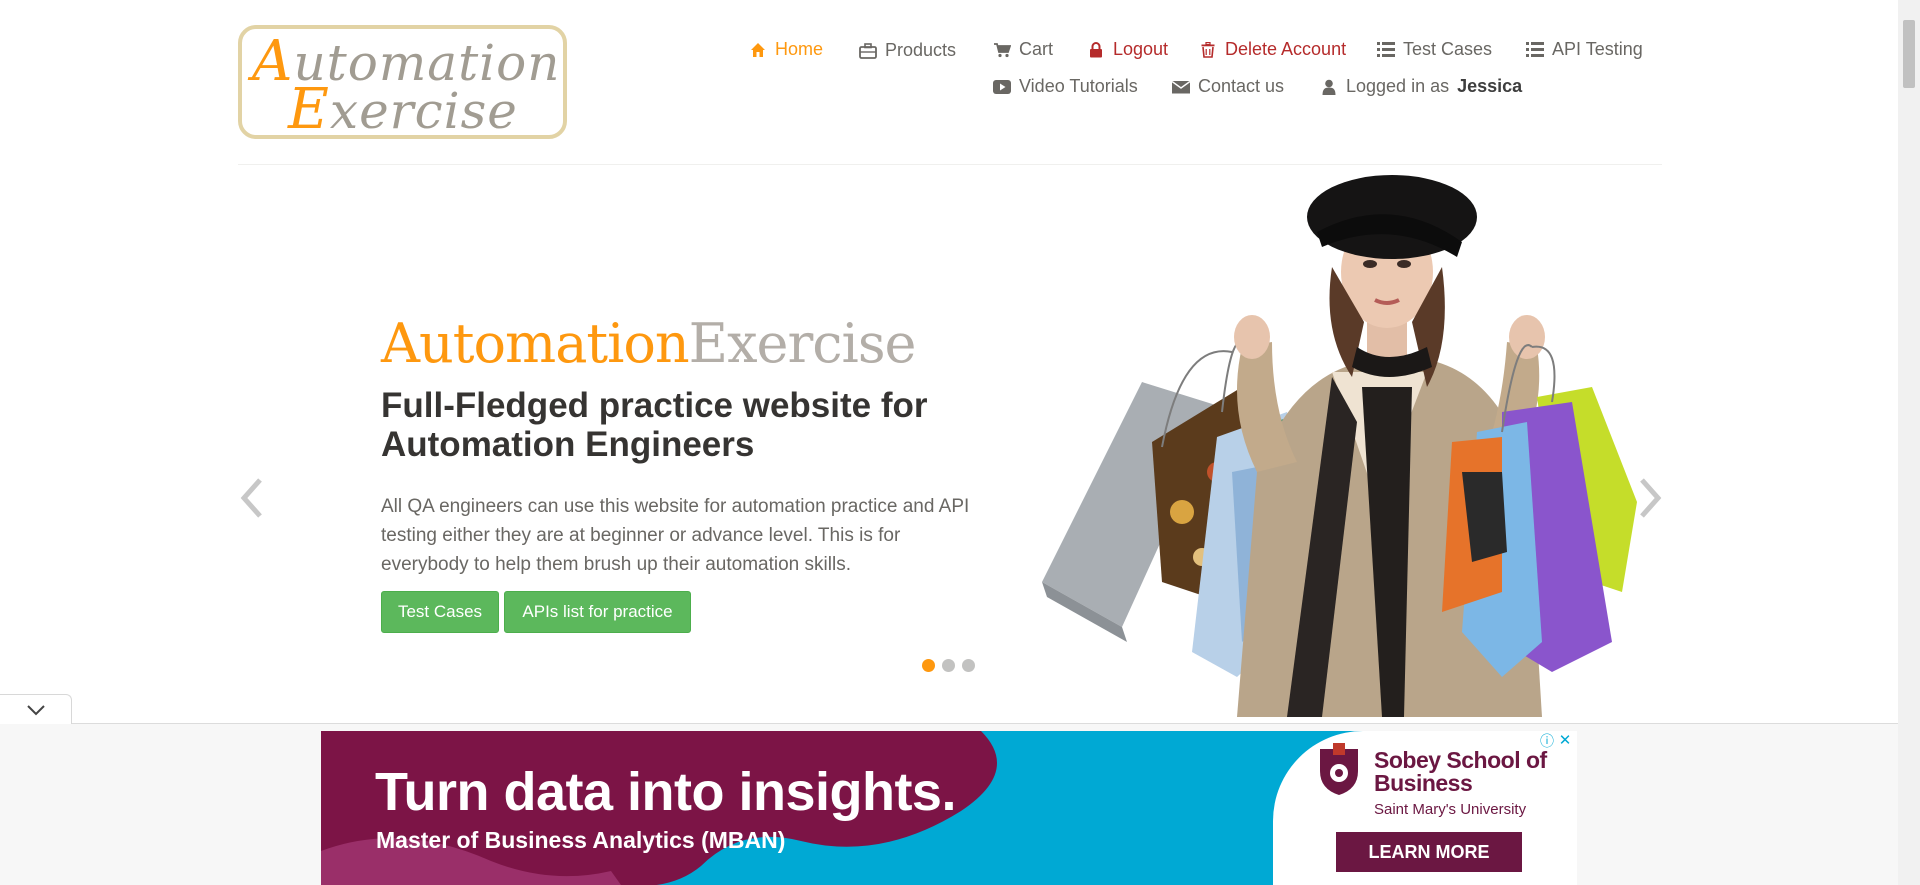 This screenshot has width=1920, height=885. I want to click on nav-logout: Logout, so click(1127, 49).